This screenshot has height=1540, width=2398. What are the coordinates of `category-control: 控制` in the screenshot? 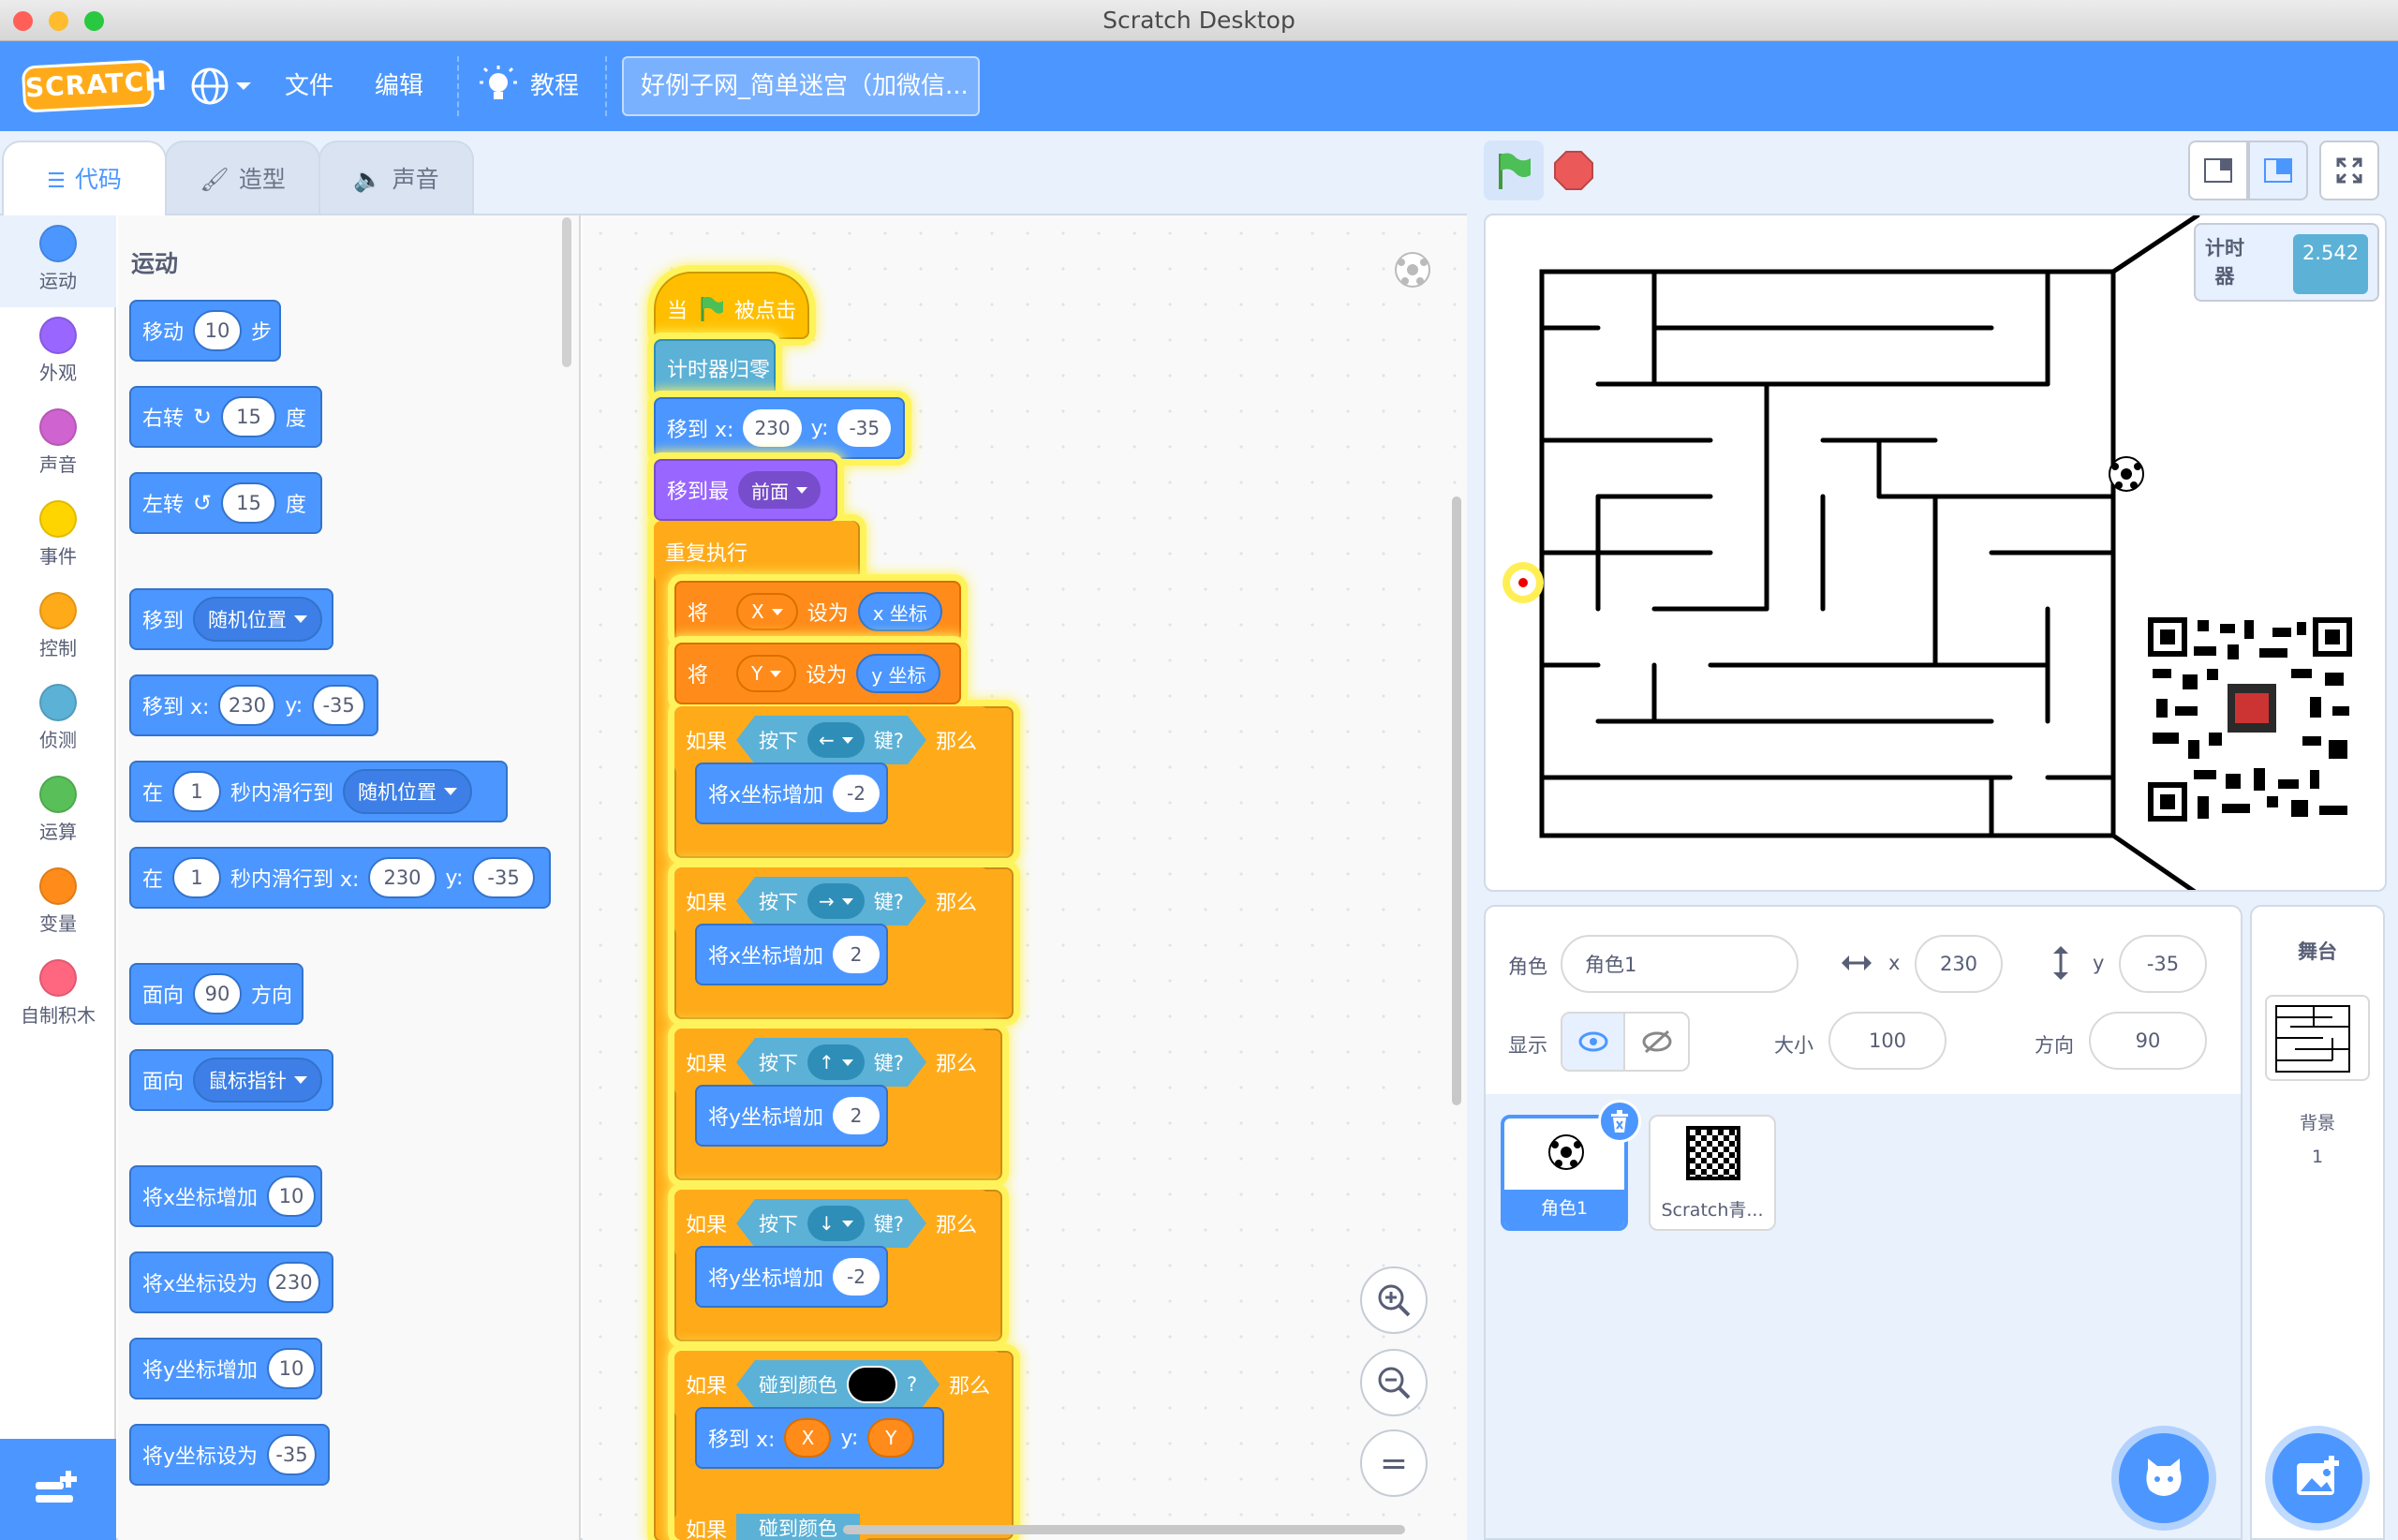 It's located at (58, 628).